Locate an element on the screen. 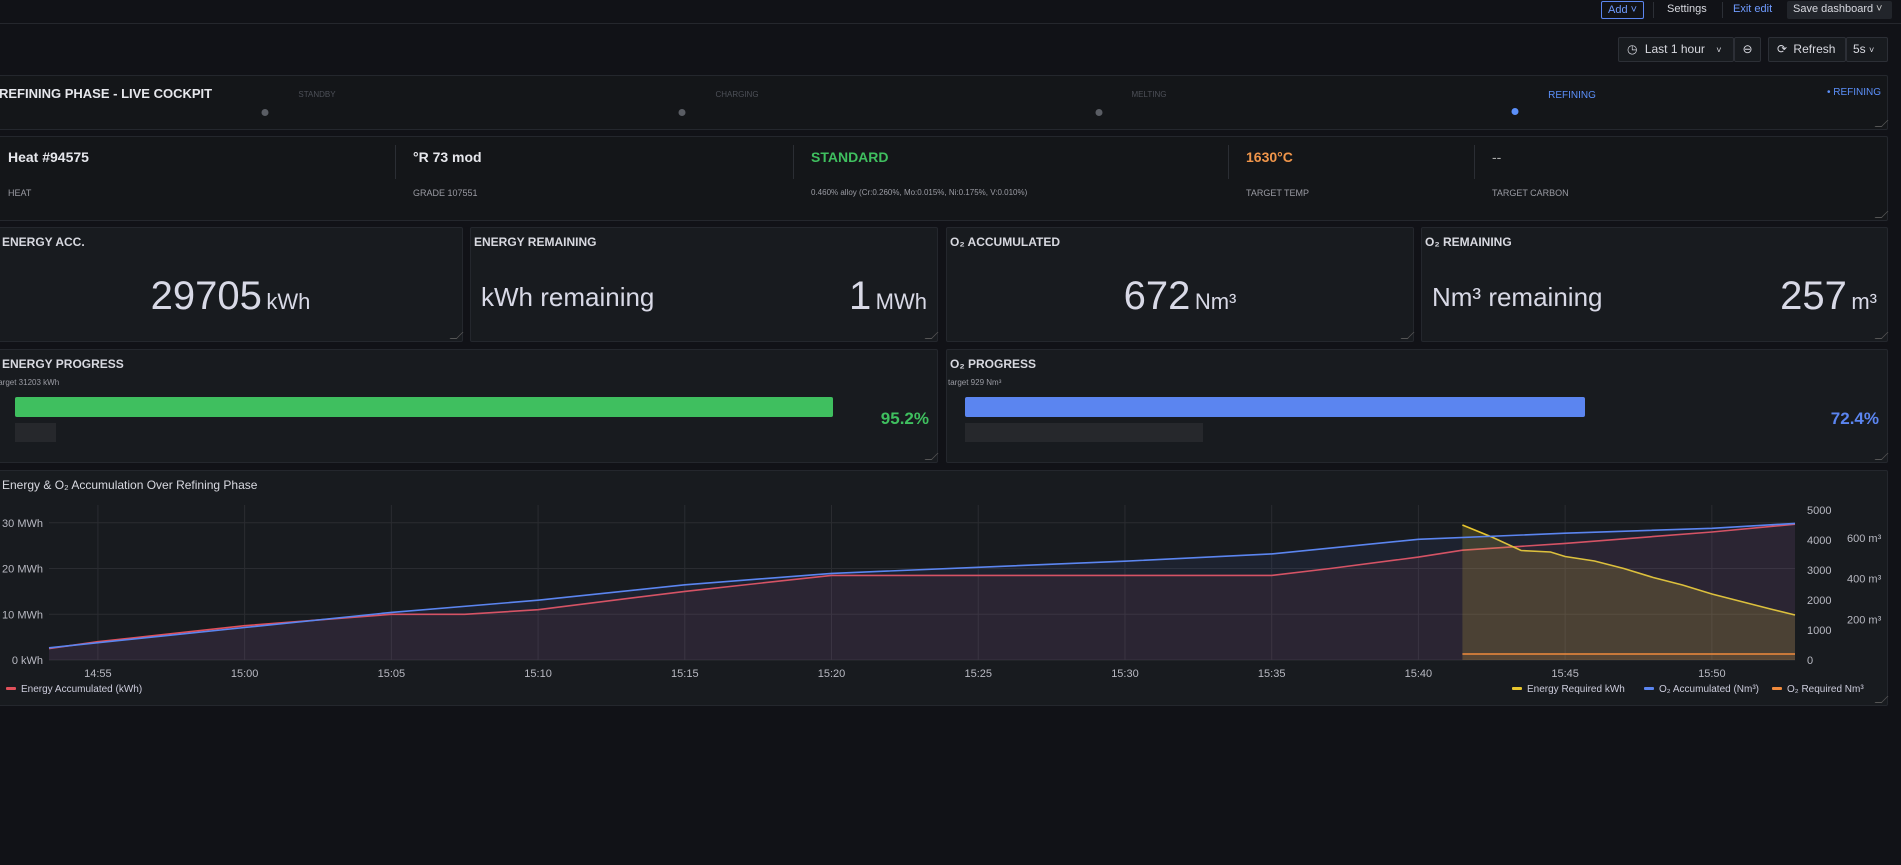 This screenshot has height=865, width=1901. y-right2-tick-label: 600 m³ is located at coordinates (1864, 539).